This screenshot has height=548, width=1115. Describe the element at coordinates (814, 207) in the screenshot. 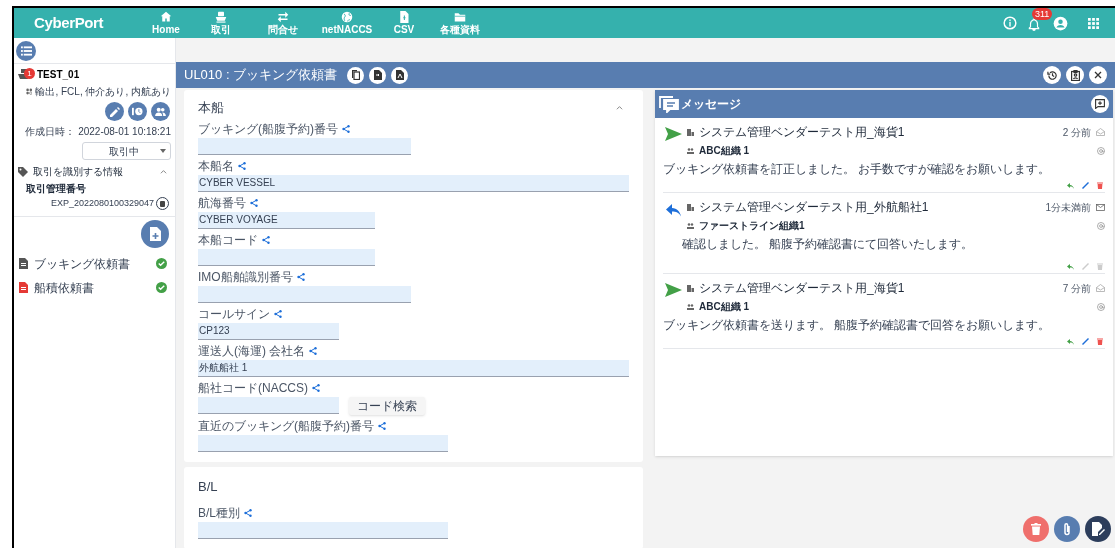

I see `sender-name: システム管理ベンダーテスト用_外航船社1` at that location.